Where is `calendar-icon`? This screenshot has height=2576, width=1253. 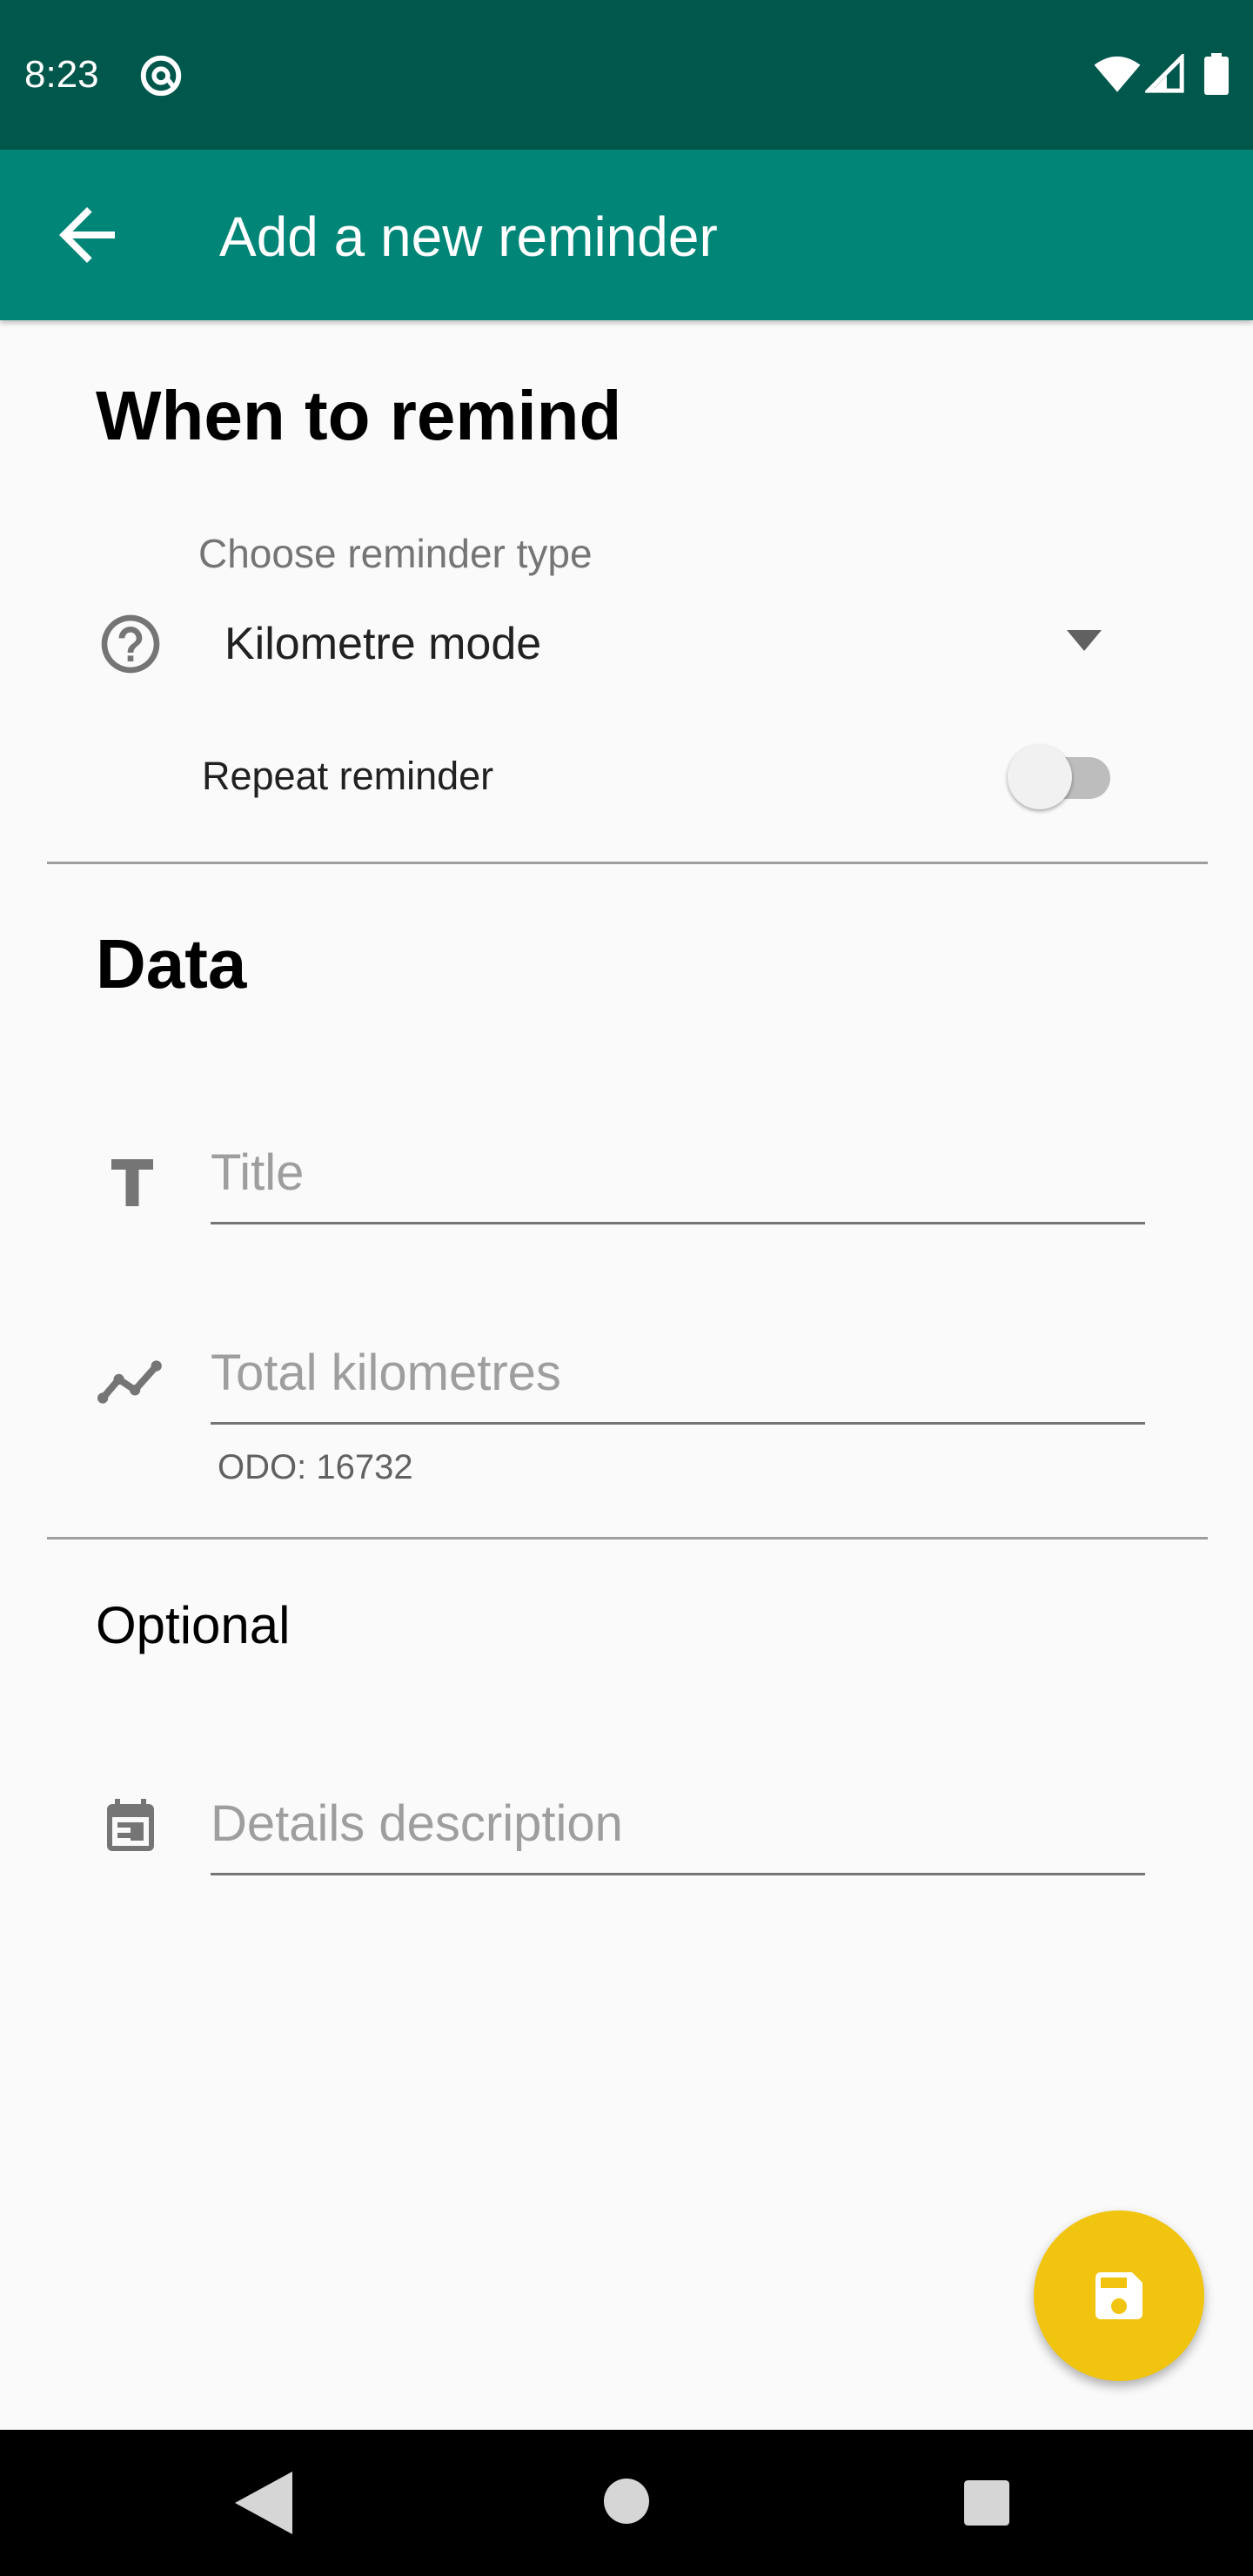 calendar-icon is located at coordinates (130, 1825).